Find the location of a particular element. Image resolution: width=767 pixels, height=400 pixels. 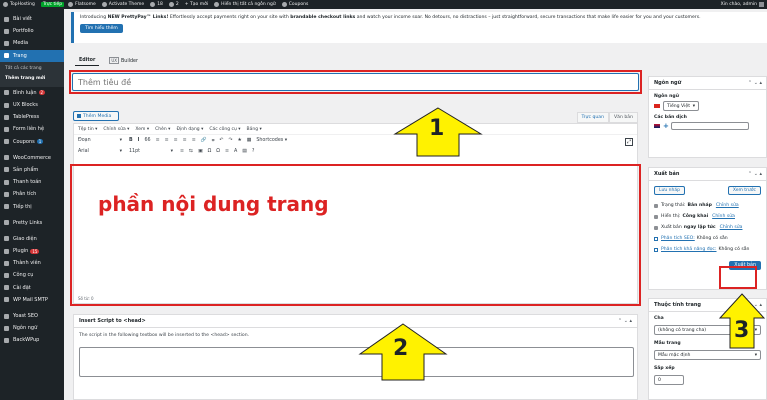

sidebar-item-wp-mail-smtp: WP Mail SMTP is located at coordinates (32, 300).